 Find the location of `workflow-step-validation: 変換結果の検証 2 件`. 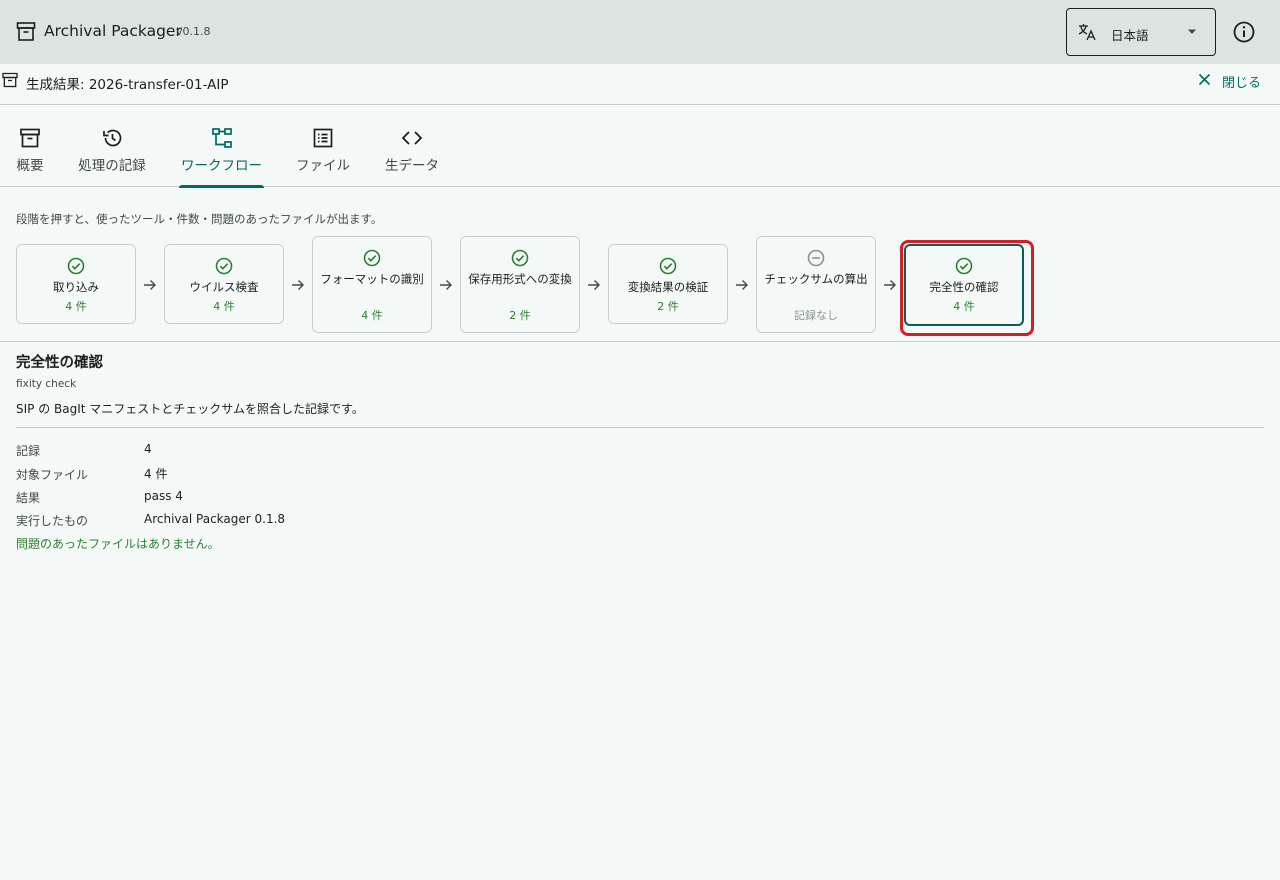

workflow-step-validation: 変換結果の検証 2 件 is located at coordinates (668, 284).